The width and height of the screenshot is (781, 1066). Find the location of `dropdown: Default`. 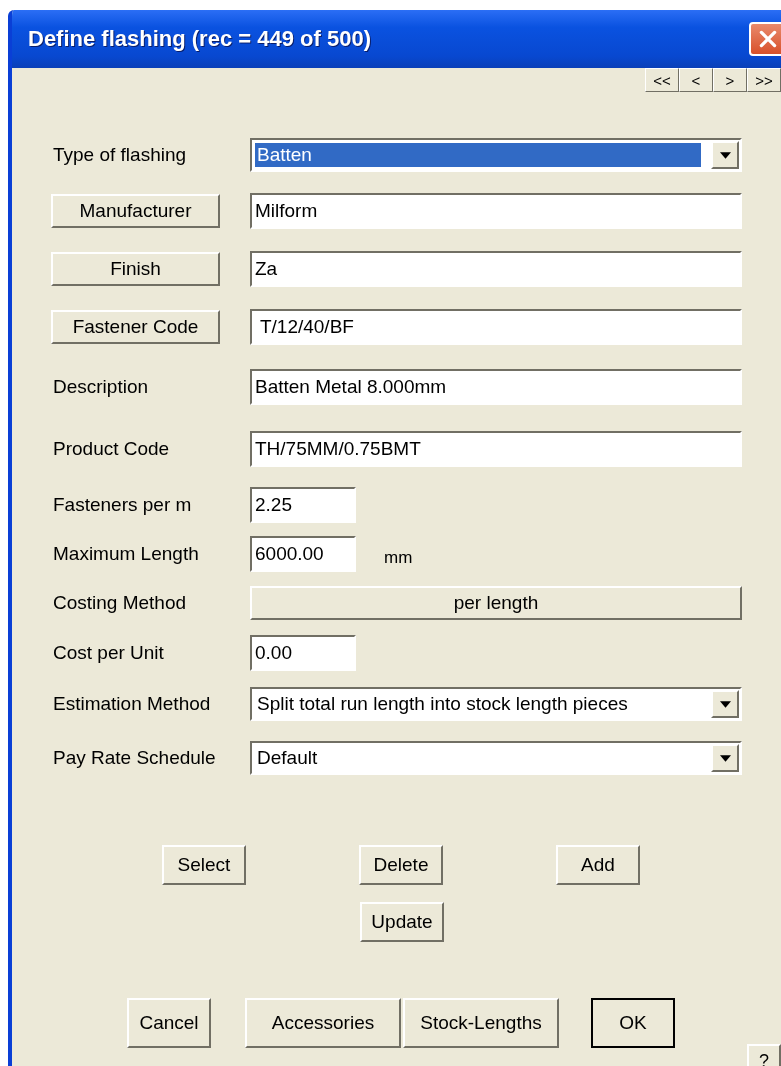

dropdown: Default is located at coordinates (496, 758).